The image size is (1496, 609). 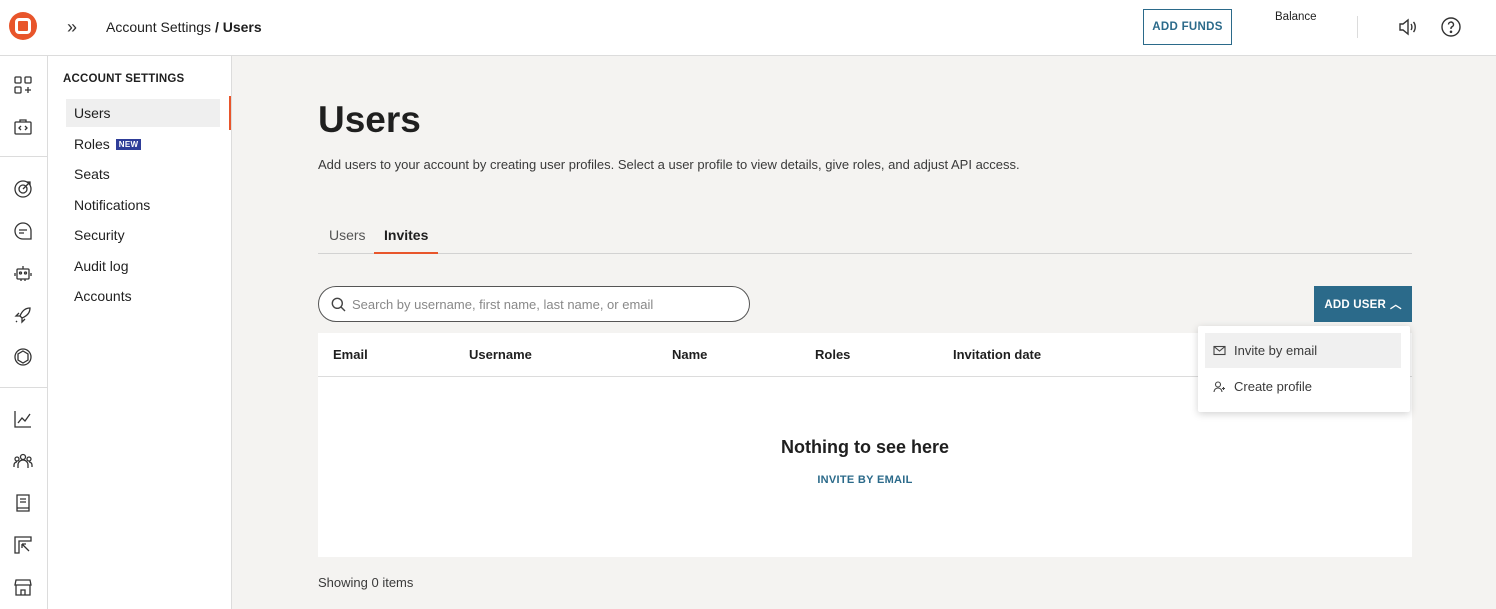 I want to click on nav-item-label: Roles, so click(x=92, y=144).